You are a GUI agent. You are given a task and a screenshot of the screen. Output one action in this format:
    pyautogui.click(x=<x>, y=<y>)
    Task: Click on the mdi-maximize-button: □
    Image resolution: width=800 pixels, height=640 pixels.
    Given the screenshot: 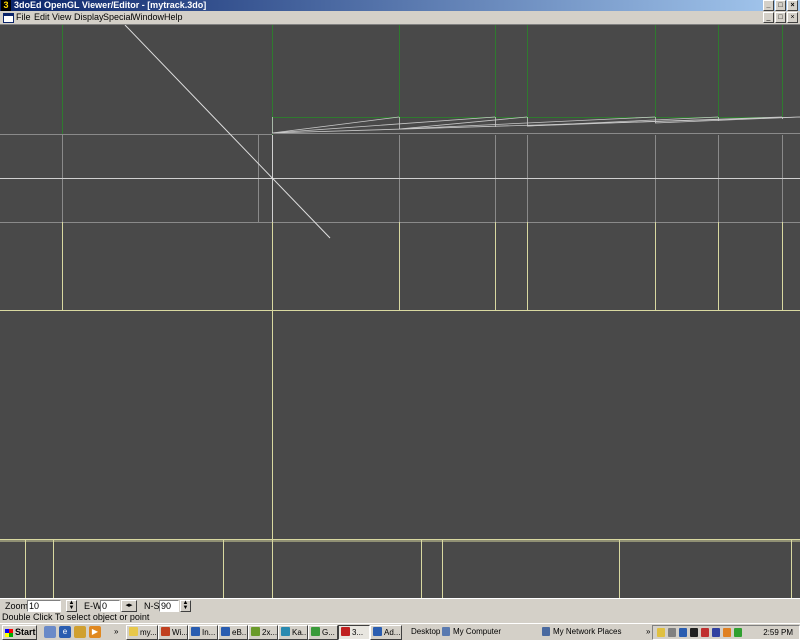 What is the action you would take?
    pyautogui.click(x=780, y=17)
    